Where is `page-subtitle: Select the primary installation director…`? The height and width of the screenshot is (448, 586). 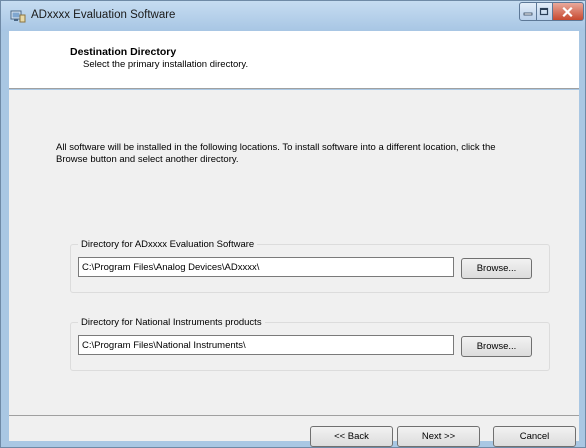 page-subtitle: Select the primary installation director… is located at coordinates (166, 64).